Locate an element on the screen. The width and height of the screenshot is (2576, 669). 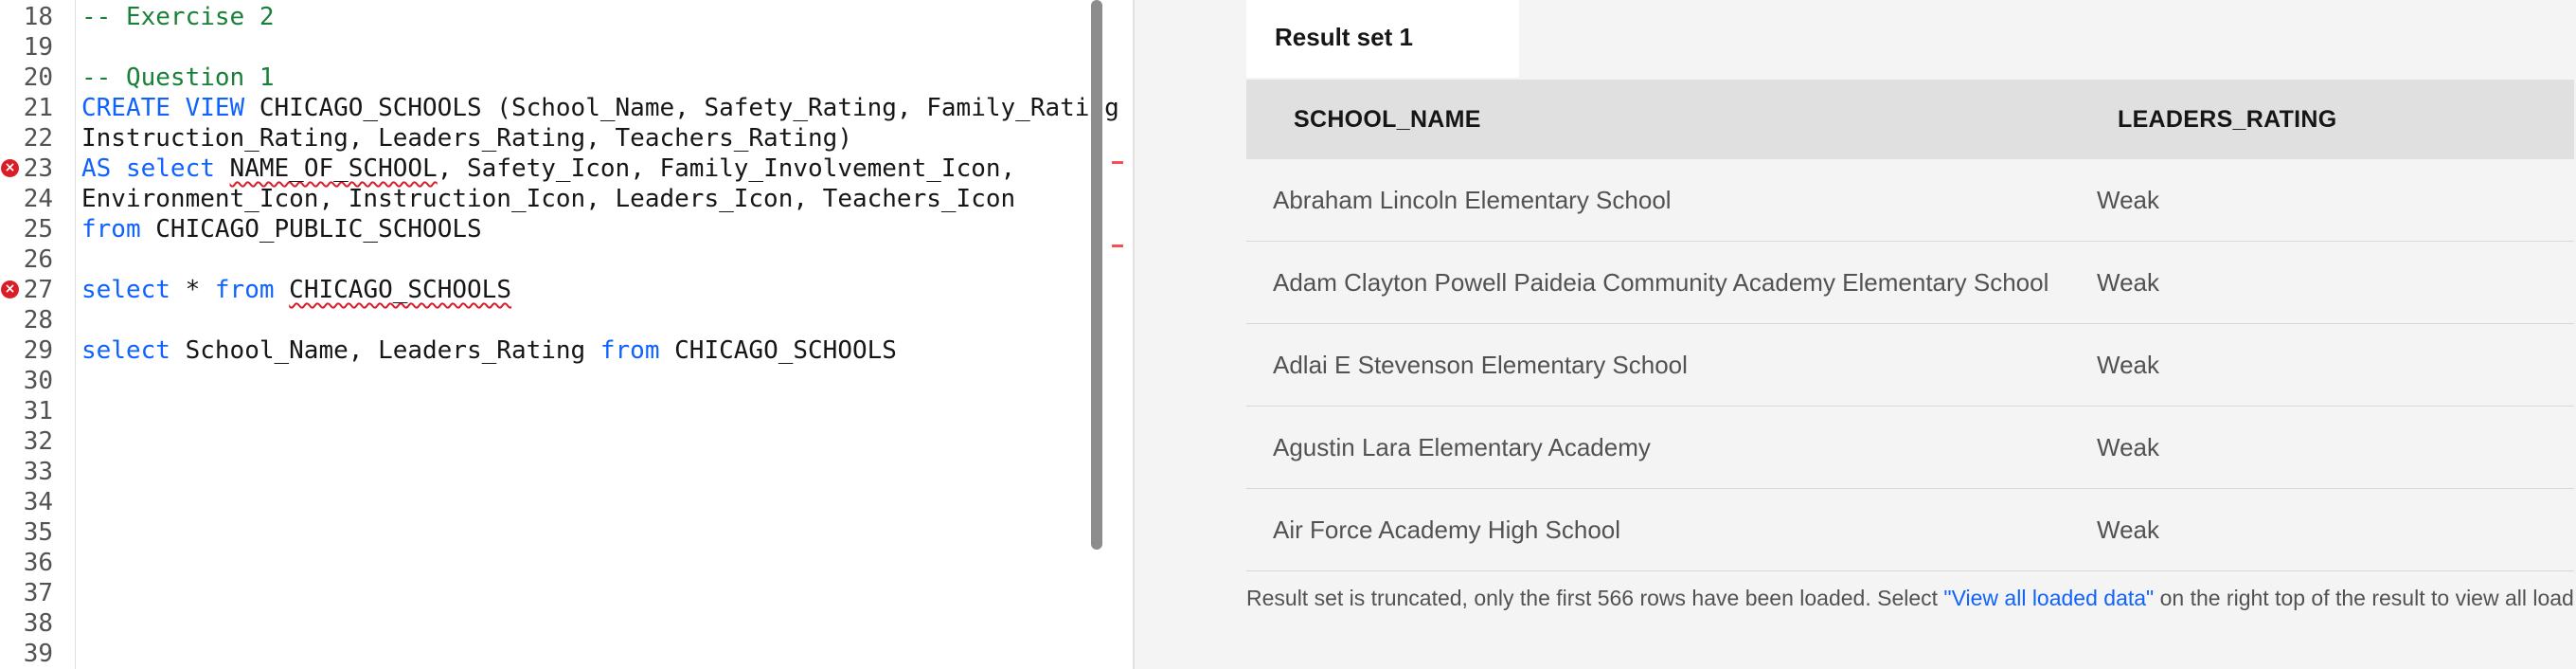
line-number: 37 is located at coordinates (38, 593).